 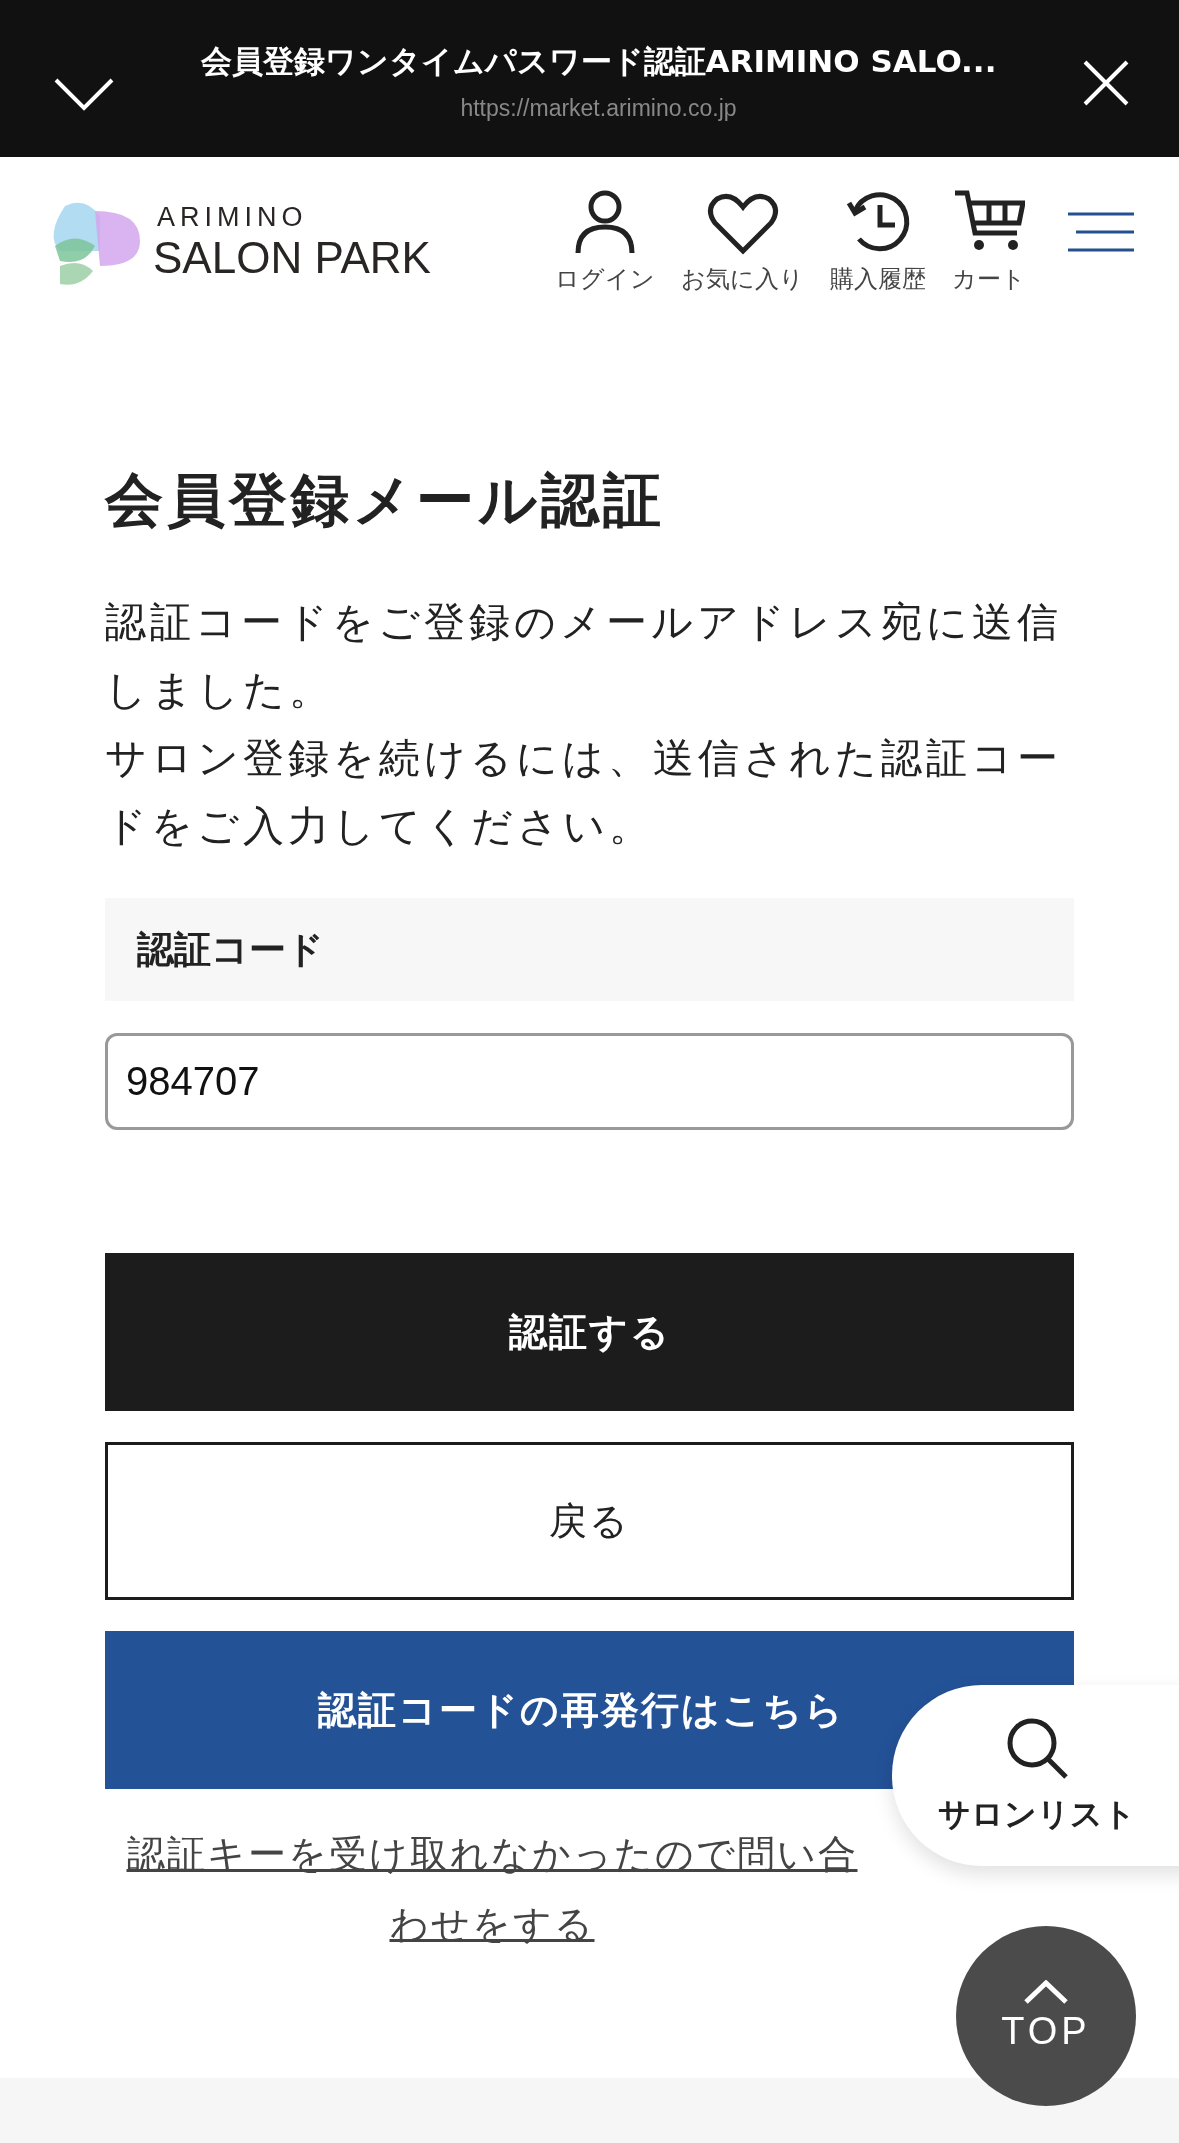 What do you see at coordinates (1101, 232) in the screenshot?
I see `menu-icon` at bounding box center [1101, 232].